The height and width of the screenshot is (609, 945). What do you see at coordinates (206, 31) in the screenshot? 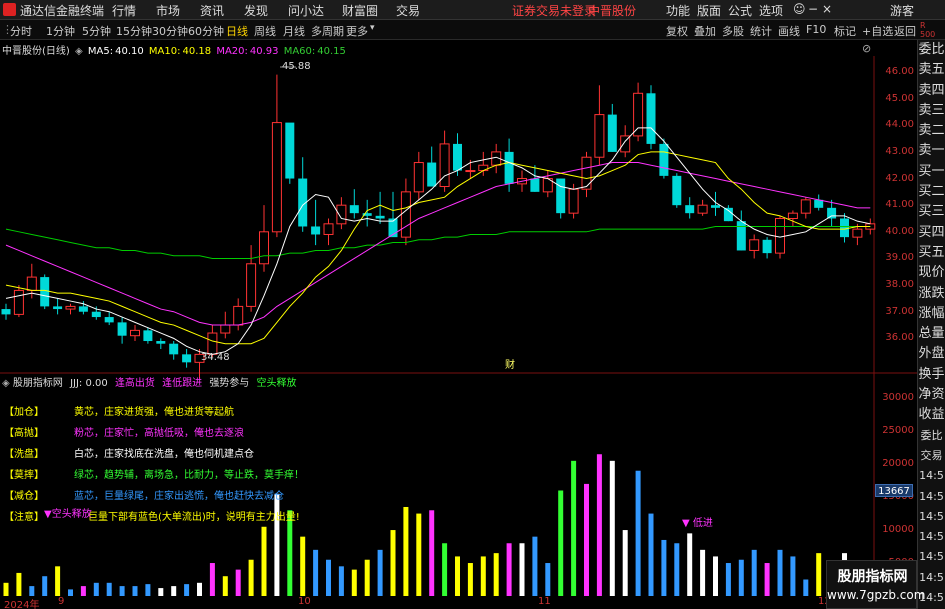
I see `tab-60min: 60分钟` at bounding box center [206, 31].